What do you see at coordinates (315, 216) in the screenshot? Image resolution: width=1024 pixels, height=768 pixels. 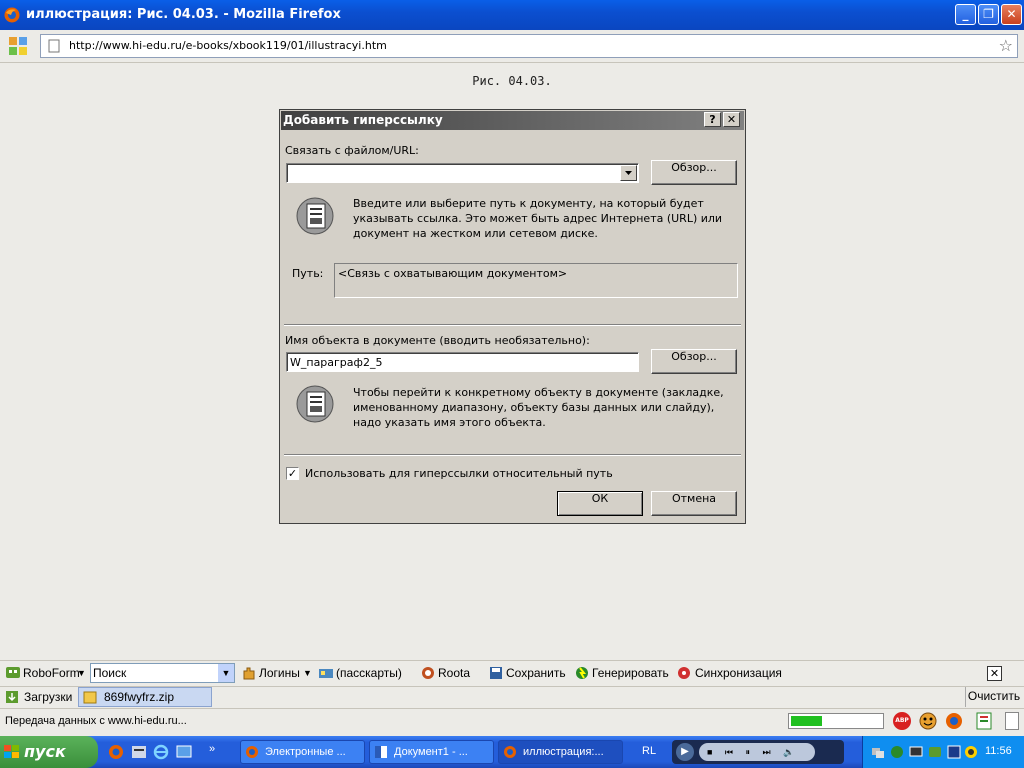 I see `document-link-icon` at bounding box center [315, 216].